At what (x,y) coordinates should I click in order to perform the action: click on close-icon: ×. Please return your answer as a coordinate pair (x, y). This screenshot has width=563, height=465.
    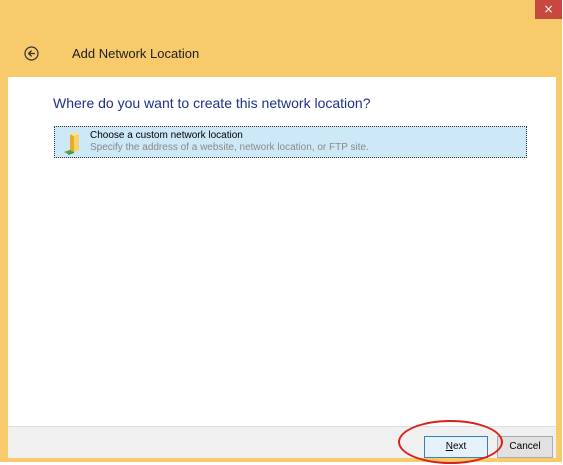
    Looking at the image, I should click on (548, 9).